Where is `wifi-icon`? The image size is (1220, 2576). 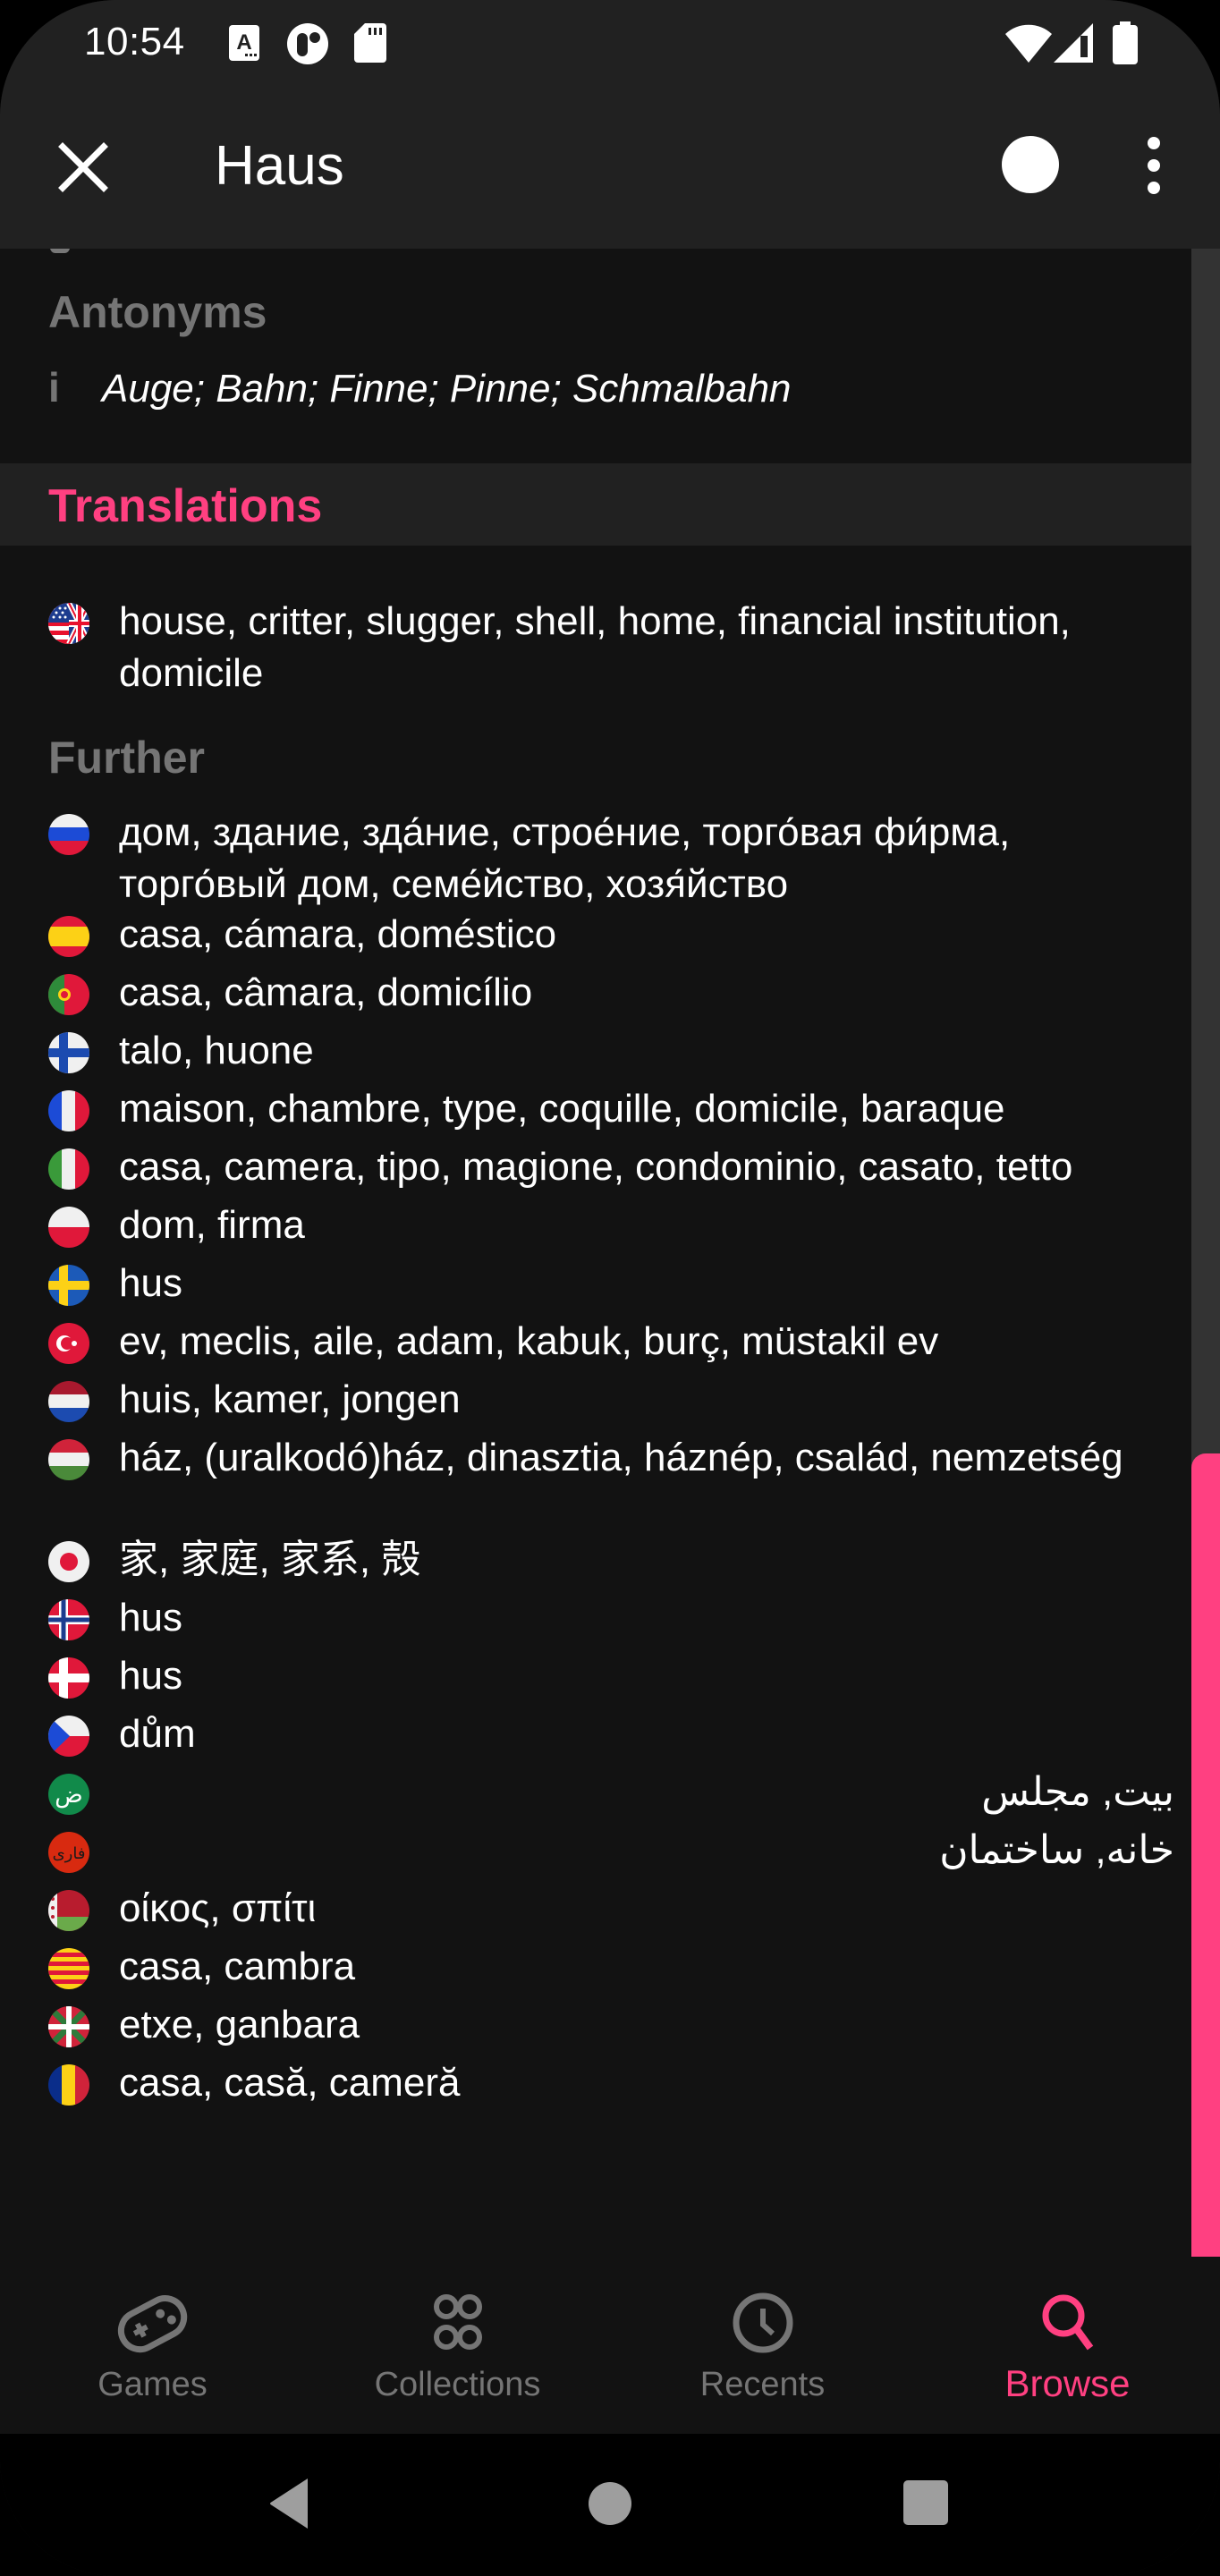
wifi-icon is located at coordinates (1028, 43).